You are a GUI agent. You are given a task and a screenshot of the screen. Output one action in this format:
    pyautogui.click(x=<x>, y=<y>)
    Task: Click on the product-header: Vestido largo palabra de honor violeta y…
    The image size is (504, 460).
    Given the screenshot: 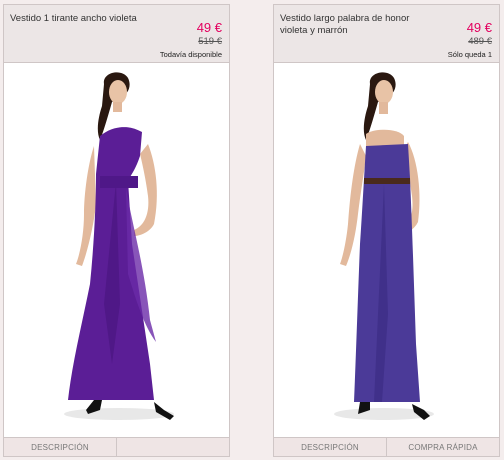 What is the action you would take?
    pyautogui.click(x=386, y=34)
    